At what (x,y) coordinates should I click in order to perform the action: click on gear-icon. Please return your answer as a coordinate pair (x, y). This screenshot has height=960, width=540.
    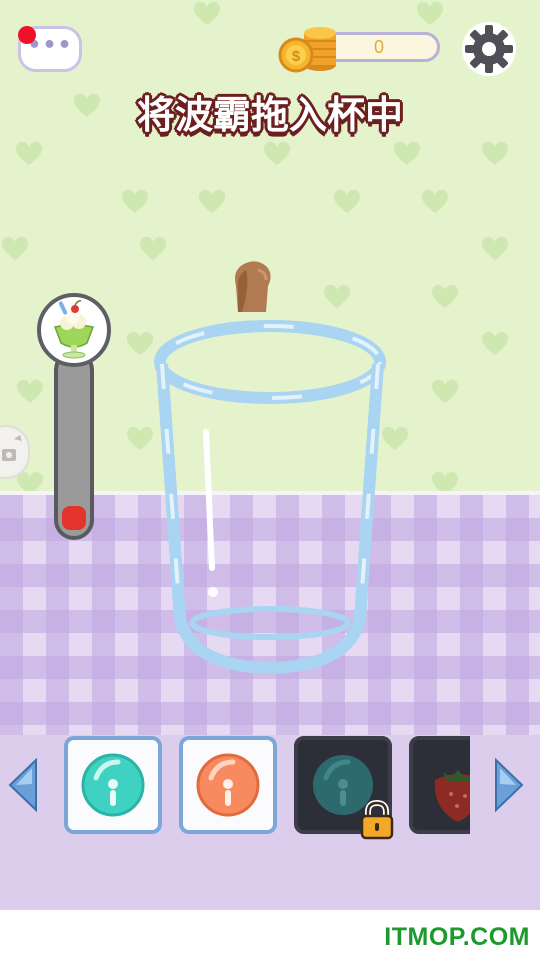
    Looking at the image, I should click on (489, 49).